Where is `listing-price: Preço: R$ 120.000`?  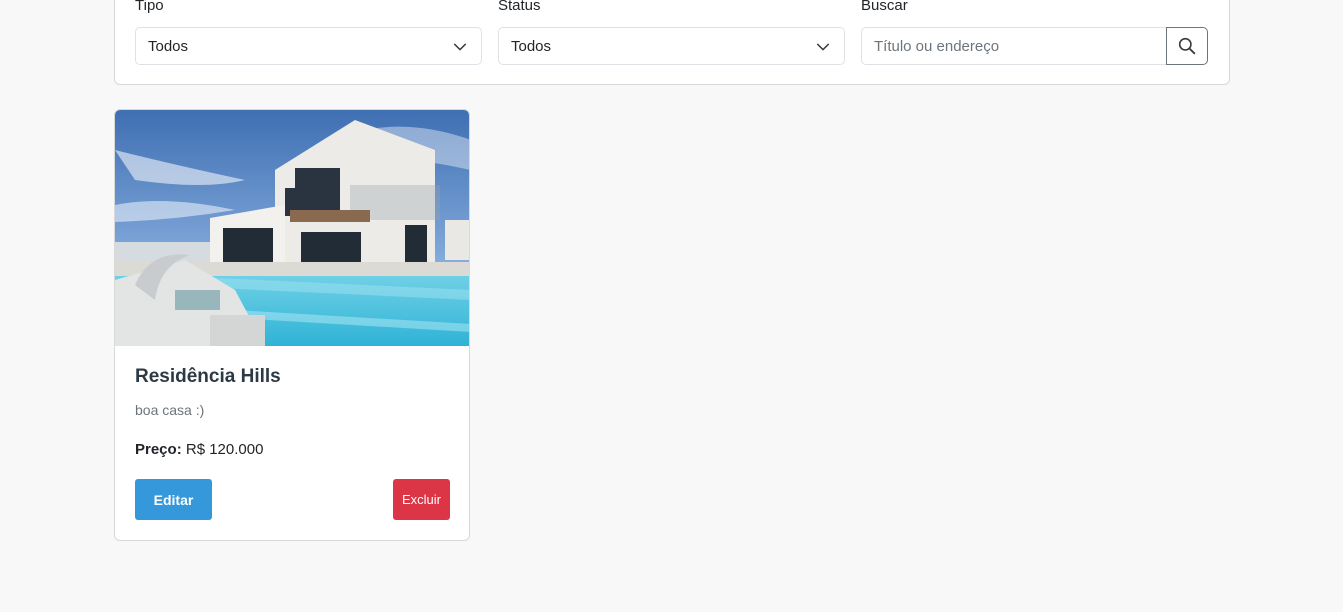
listing-price: Preço: R$ 120.000 is located at coordinates (199, 449).